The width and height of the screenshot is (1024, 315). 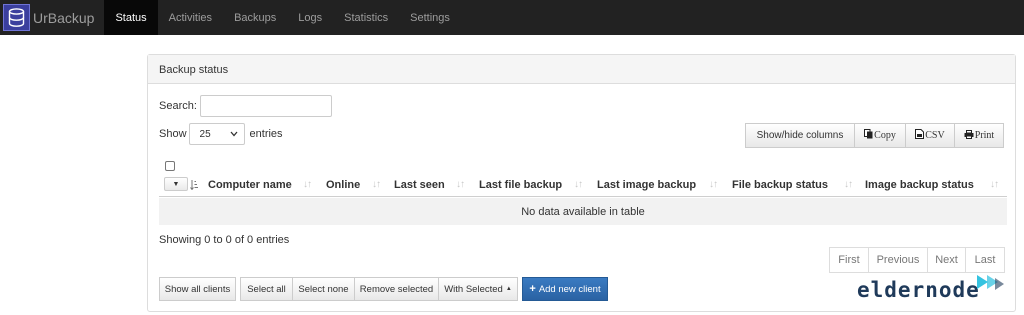 What do you see at coordinates (969, 135) in the screenshot?
I see `printer-icon` at bounding box center [969, 135].